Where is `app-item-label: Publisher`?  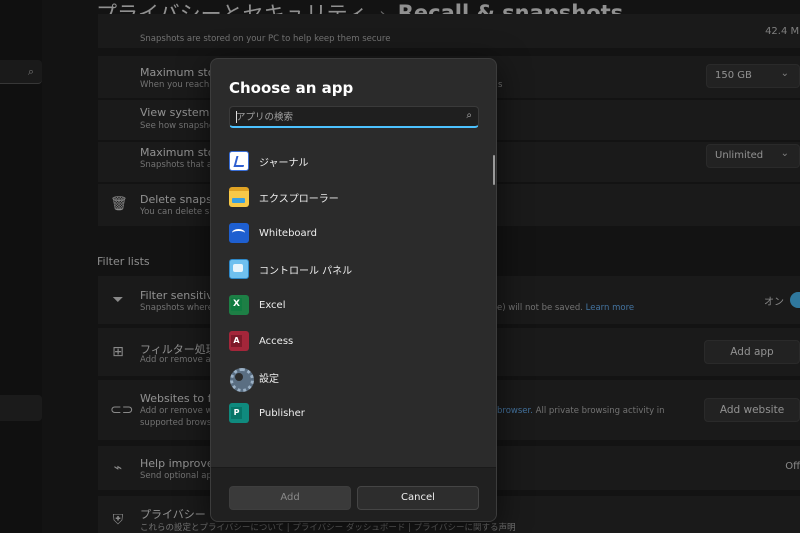
app-item-label: Publisher is located at coordinates (282, 413).